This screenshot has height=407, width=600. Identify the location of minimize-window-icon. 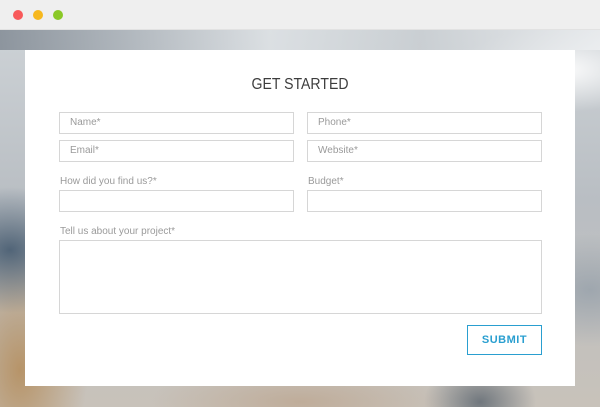
(38, 15).